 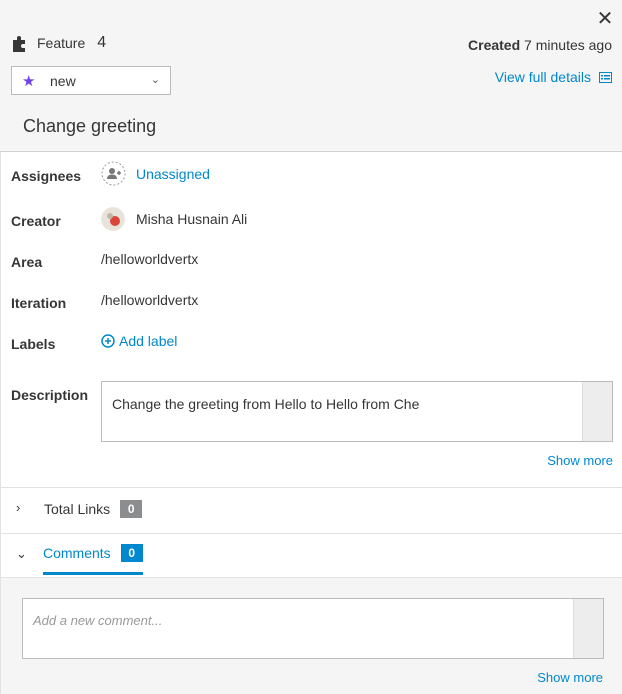 What do you see at coordinates (77, 509) in the screenshot?
I see `links-label: Total Links` at bounding box center [77, 509].